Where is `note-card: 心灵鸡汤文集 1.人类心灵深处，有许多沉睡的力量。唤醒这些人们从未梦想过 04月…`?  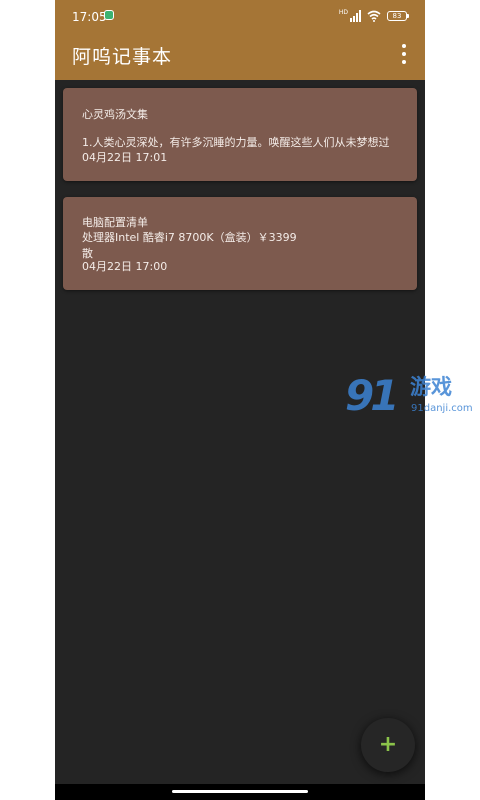 note-card: 心灵鸡汤文集 1.人类心灵深处，有许多沉睡的力量。唤醒这些人们从未梦想过 04月… is located at coordinates (240, 134).